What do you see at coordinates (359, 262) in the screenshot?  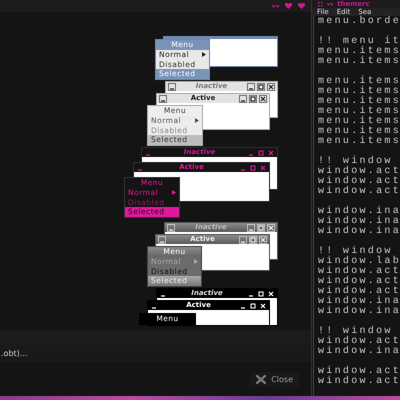 I see `code-line: window.lab` at bounding box center [359, 262].